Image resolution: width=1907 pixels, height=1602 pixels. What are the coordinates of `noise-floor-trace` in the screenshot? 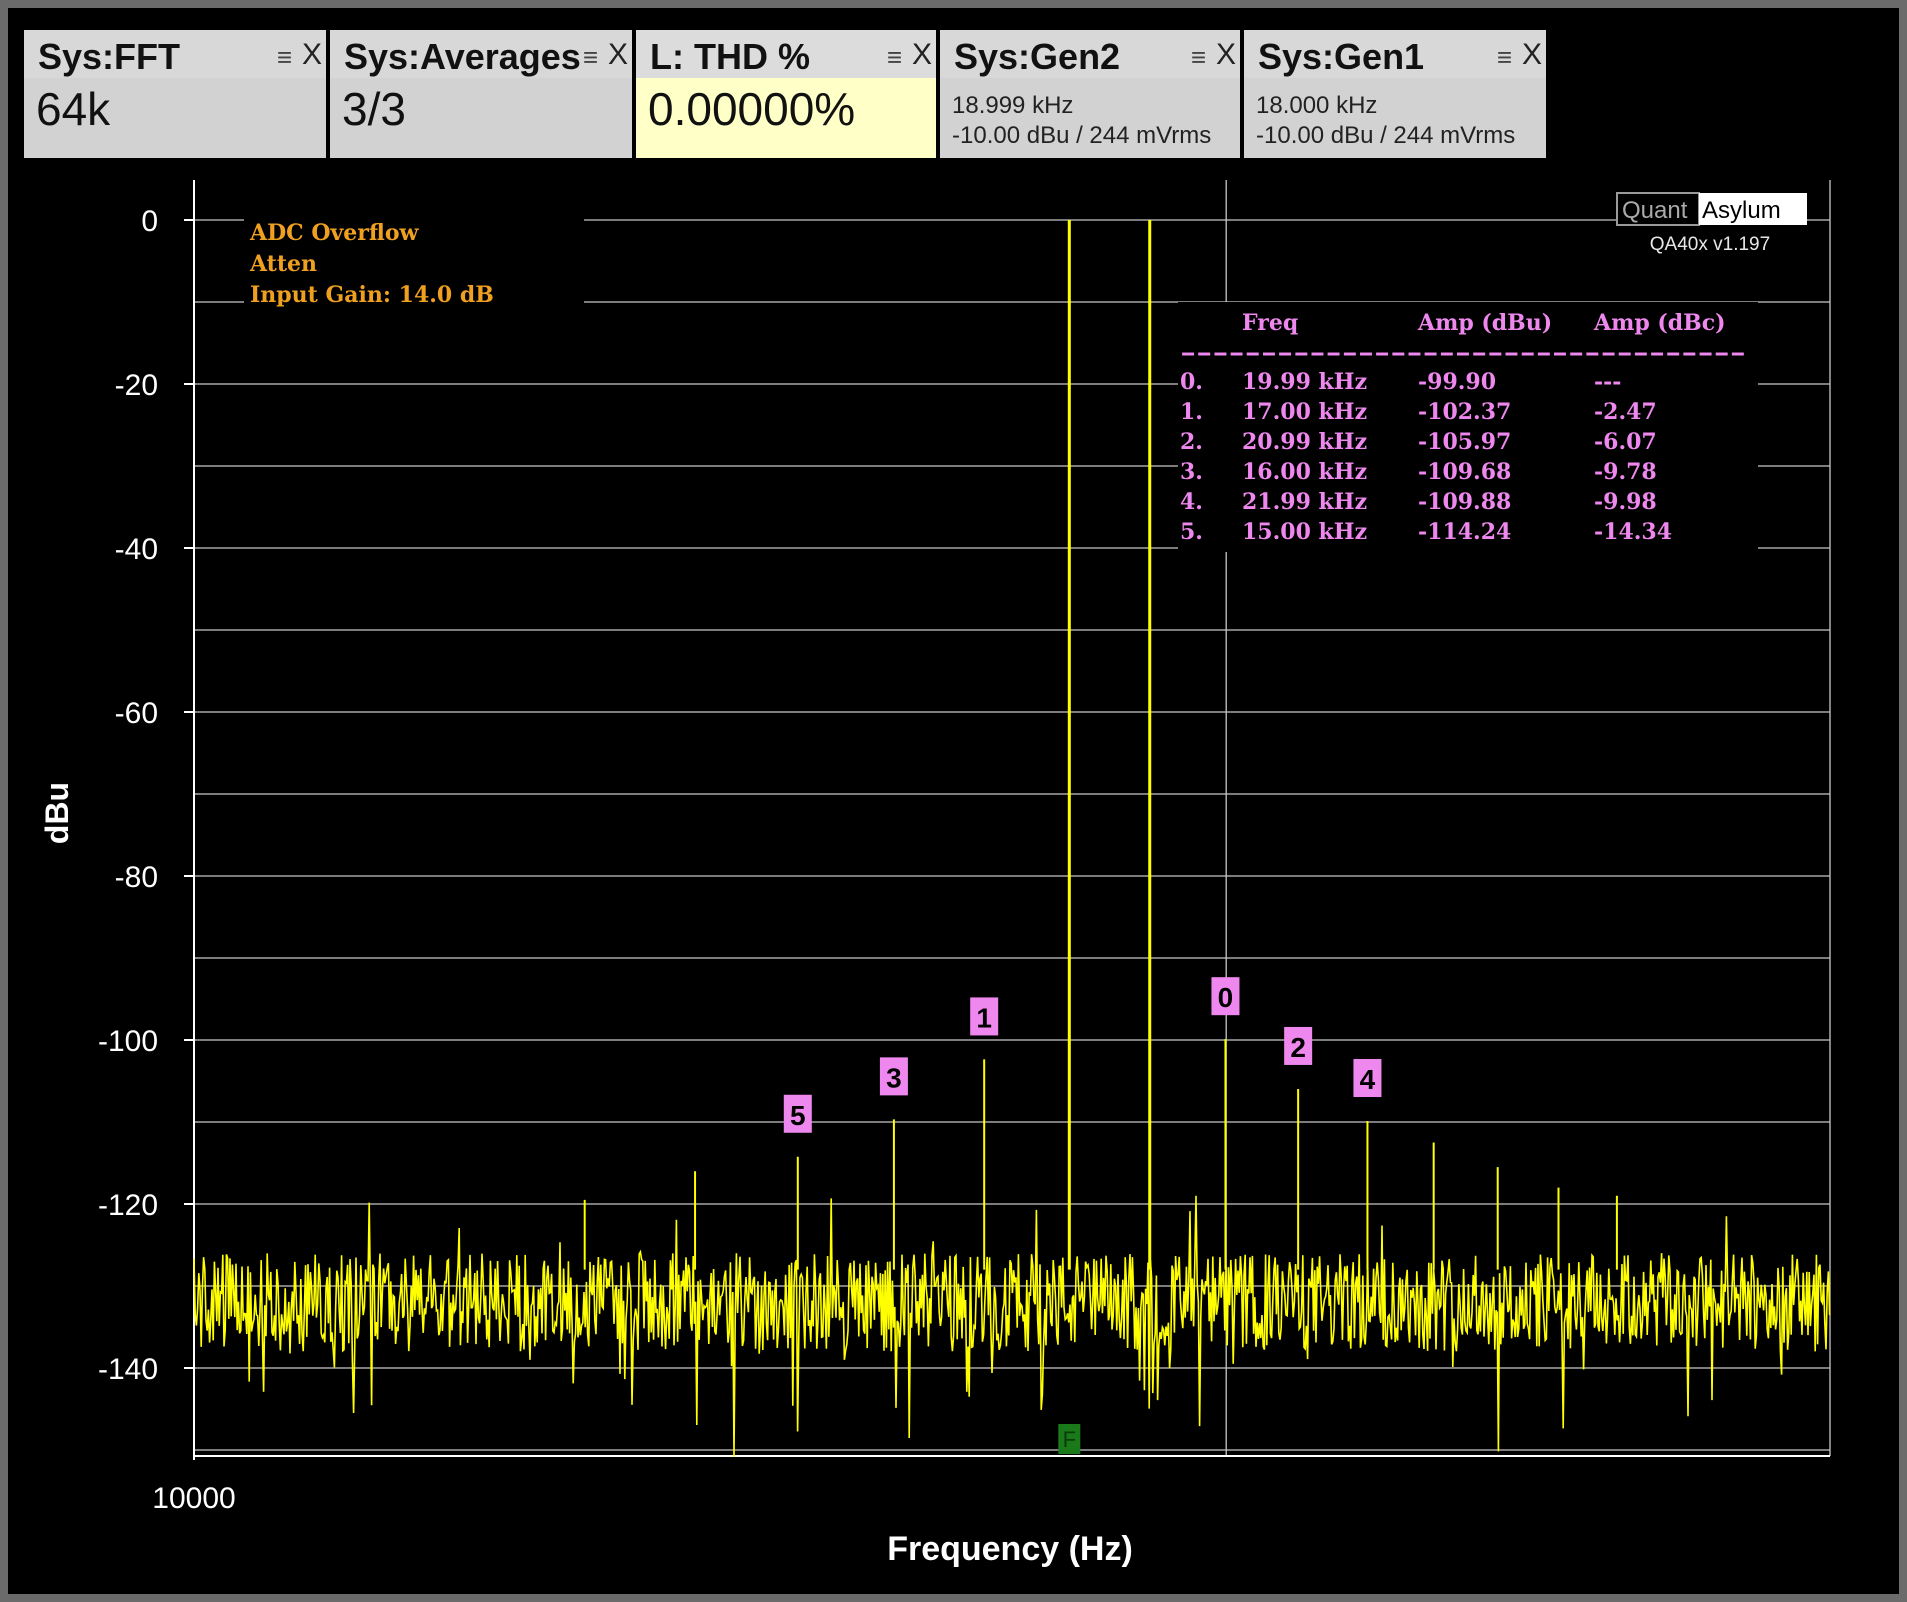 It's located at (1012, 1326).